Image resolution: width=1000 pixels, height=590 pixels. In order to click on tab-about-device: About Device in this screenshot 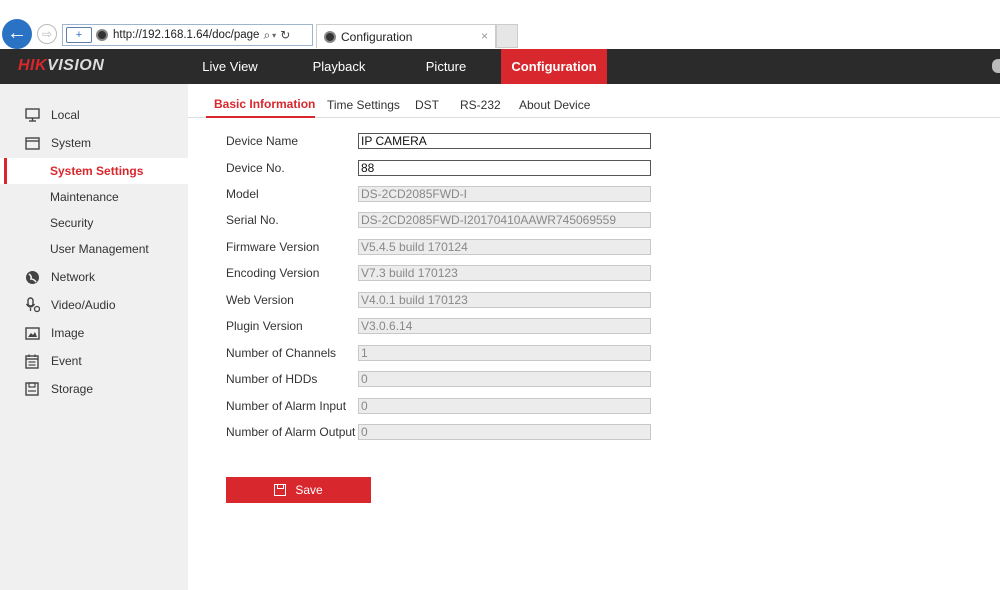, I will do `click(554, 101)`.